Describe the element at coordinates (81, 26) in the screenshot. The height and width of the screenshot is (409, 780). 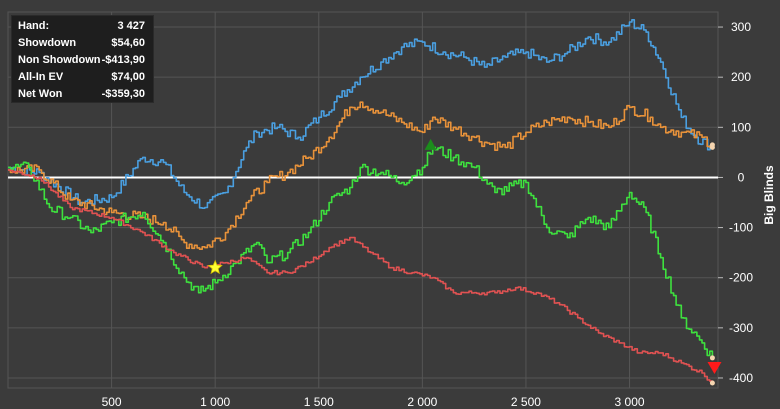
I see `stat-row: Hand: 3 427` at that location.